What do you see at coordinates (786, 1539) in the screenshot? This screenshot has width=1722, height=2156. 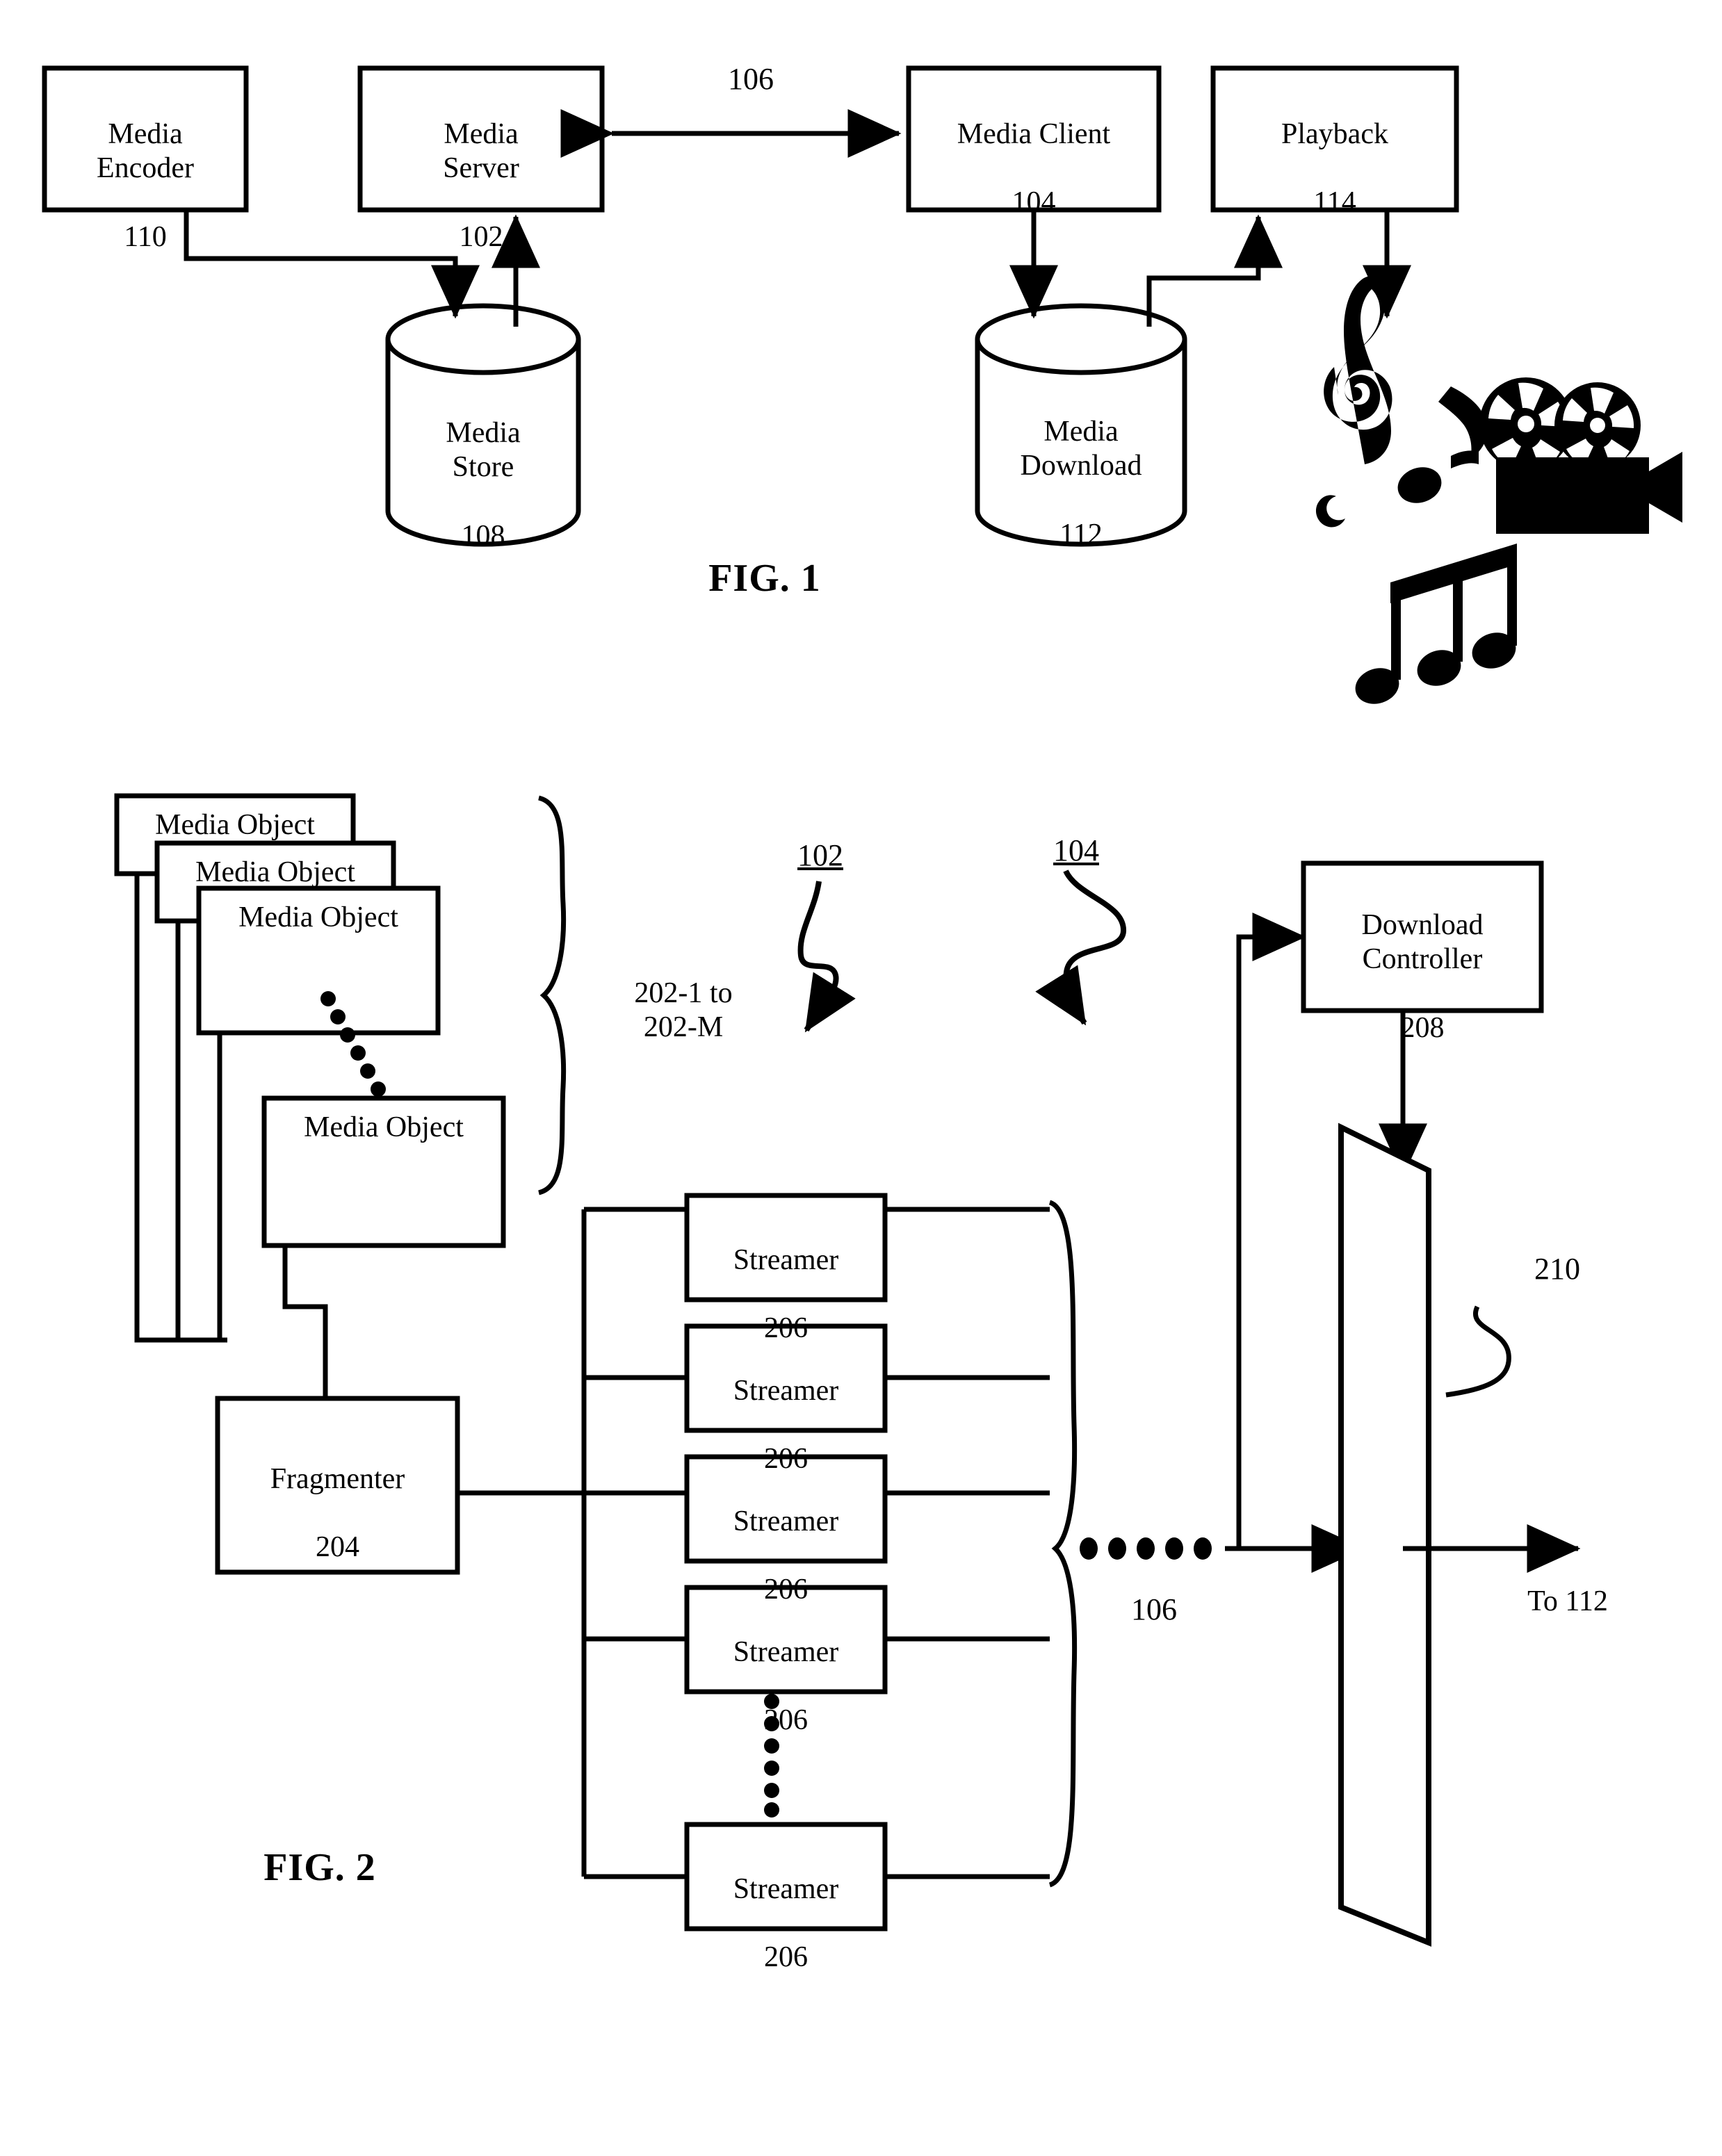 I see `fig2-streamer-label-3: Streamer 206` at bounding box center [786, 1539].